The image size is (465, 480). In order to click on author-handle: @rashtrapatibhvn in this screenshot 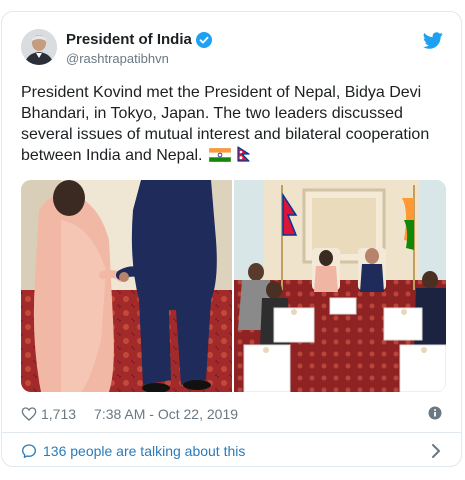, I will do `click(117, 58)`.